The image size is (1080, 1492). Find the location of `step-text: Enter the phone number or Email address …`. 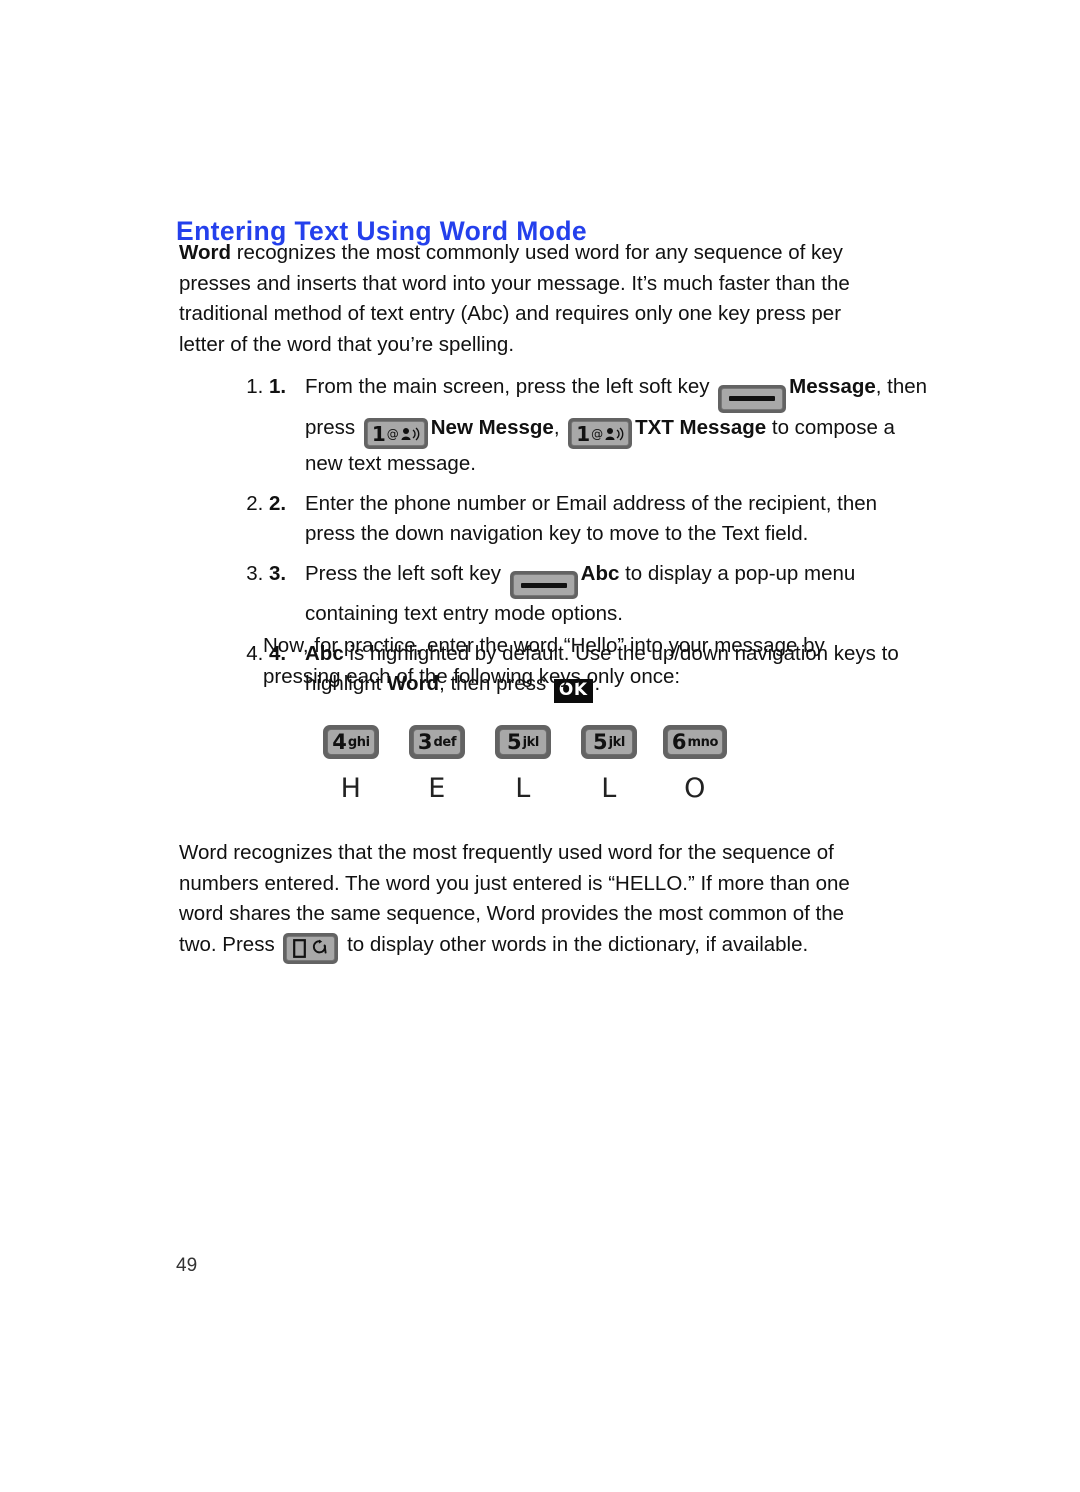

step-text: Enter the phone number or Email address … is located at coordinates (591, 518).